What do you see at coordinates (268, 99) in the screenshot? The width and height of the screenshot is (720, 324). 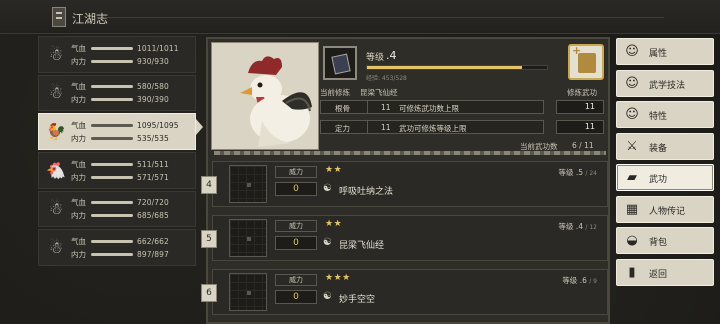 I see `rooster-portrait-icon` at bounding box center [268, 99].